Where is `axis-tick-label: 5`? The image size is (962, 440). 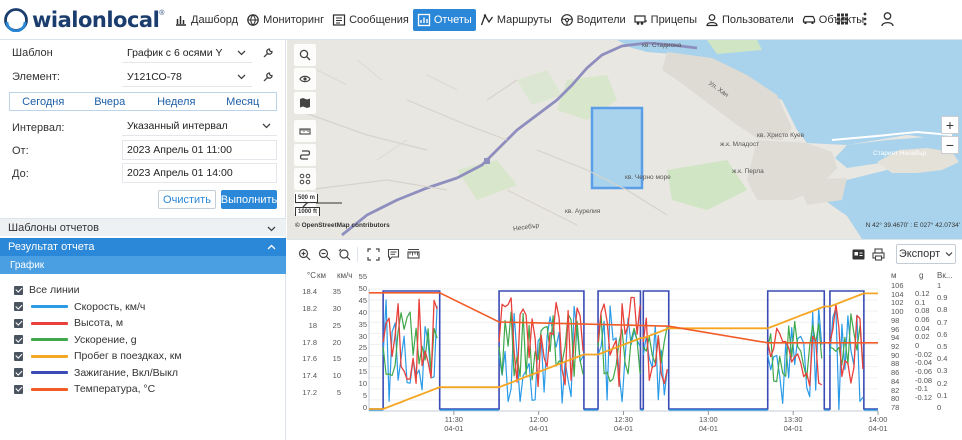 axis-tick-label: 5 is located at coordinates (364, 396).